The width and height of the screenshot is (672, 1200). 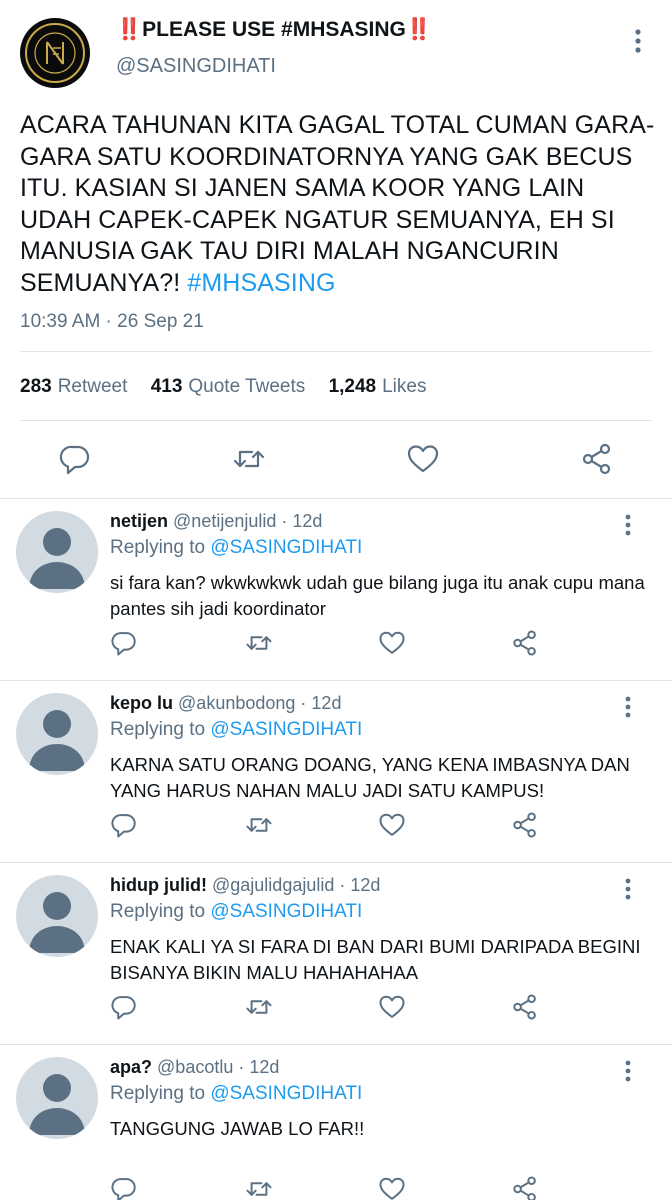 I want to click on display-name-text: PLEASE USE #MHSASING, so click(x=274, y=29).